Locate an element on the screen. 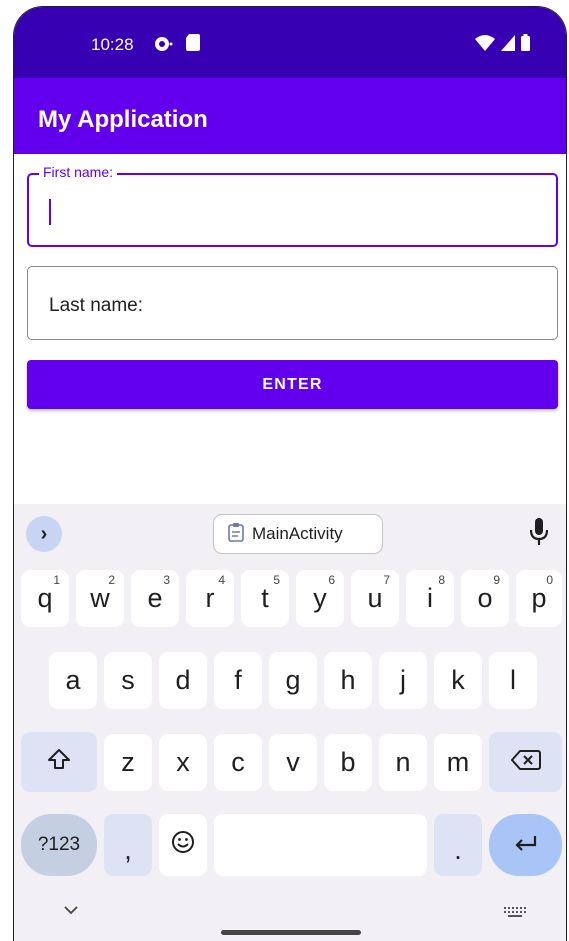 This screenshot has width=569, height=941. clipboard-suggestion-text: MainActivity is located at coordinates (297, 533).